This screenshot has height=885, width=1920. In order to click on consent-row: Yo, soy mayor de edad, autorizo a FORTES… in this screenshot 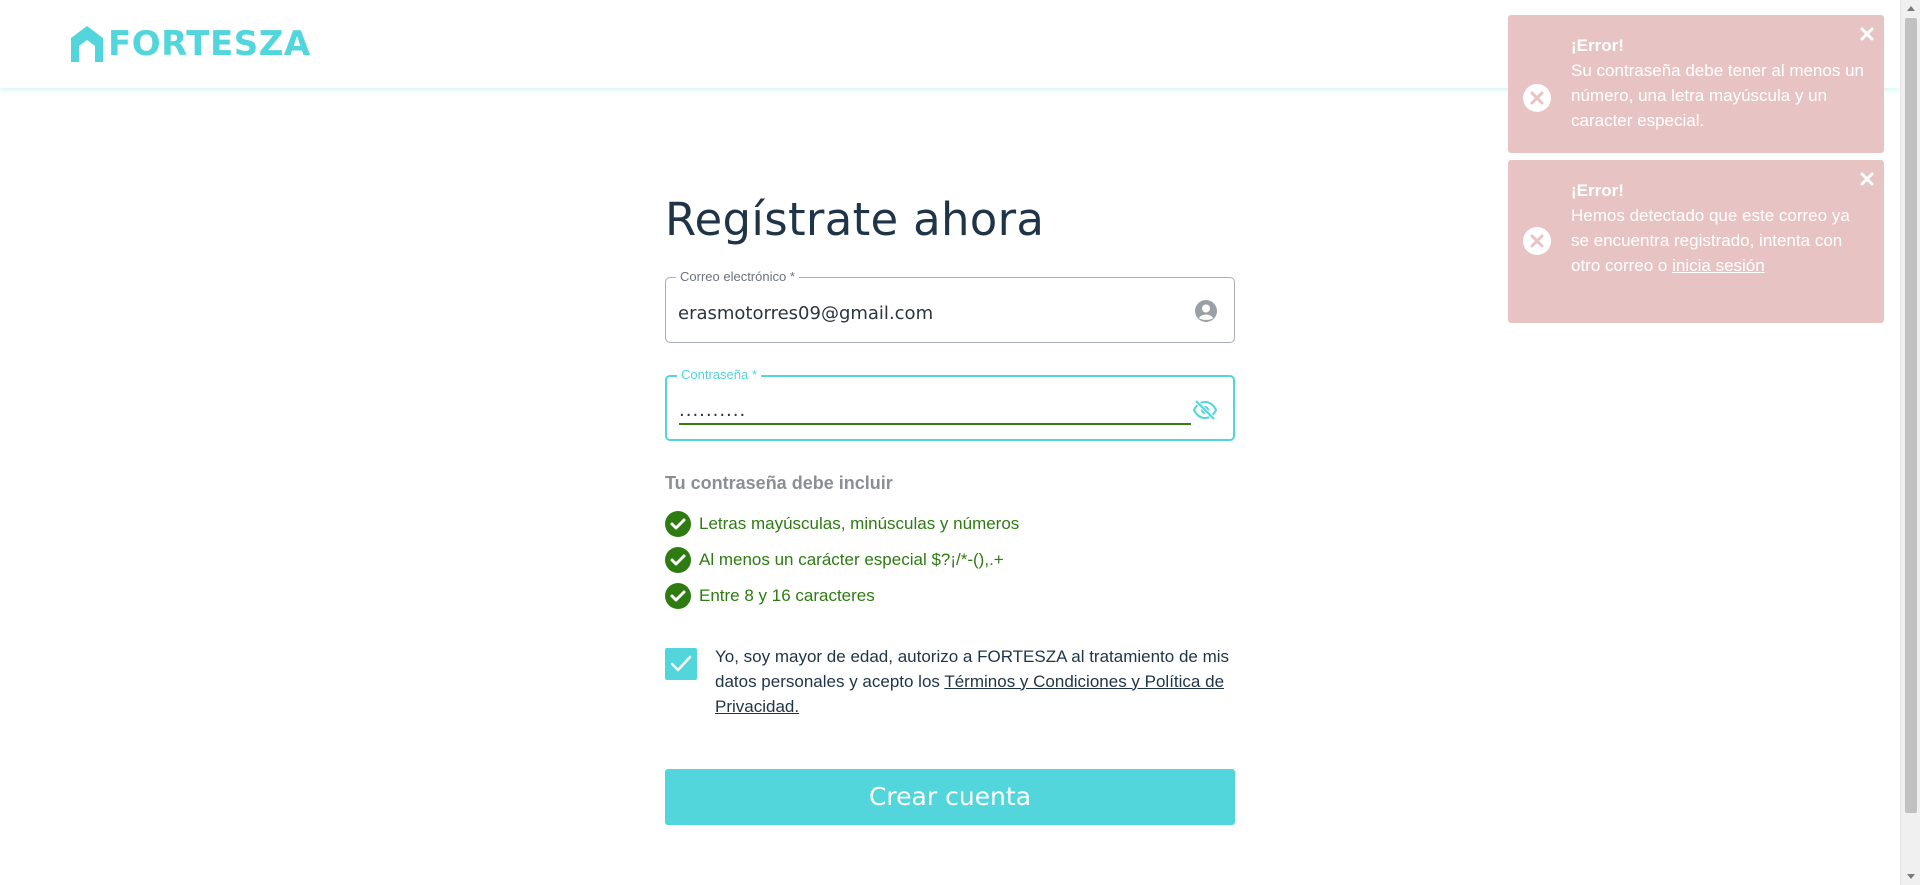, I will do `click(950, 681)`.